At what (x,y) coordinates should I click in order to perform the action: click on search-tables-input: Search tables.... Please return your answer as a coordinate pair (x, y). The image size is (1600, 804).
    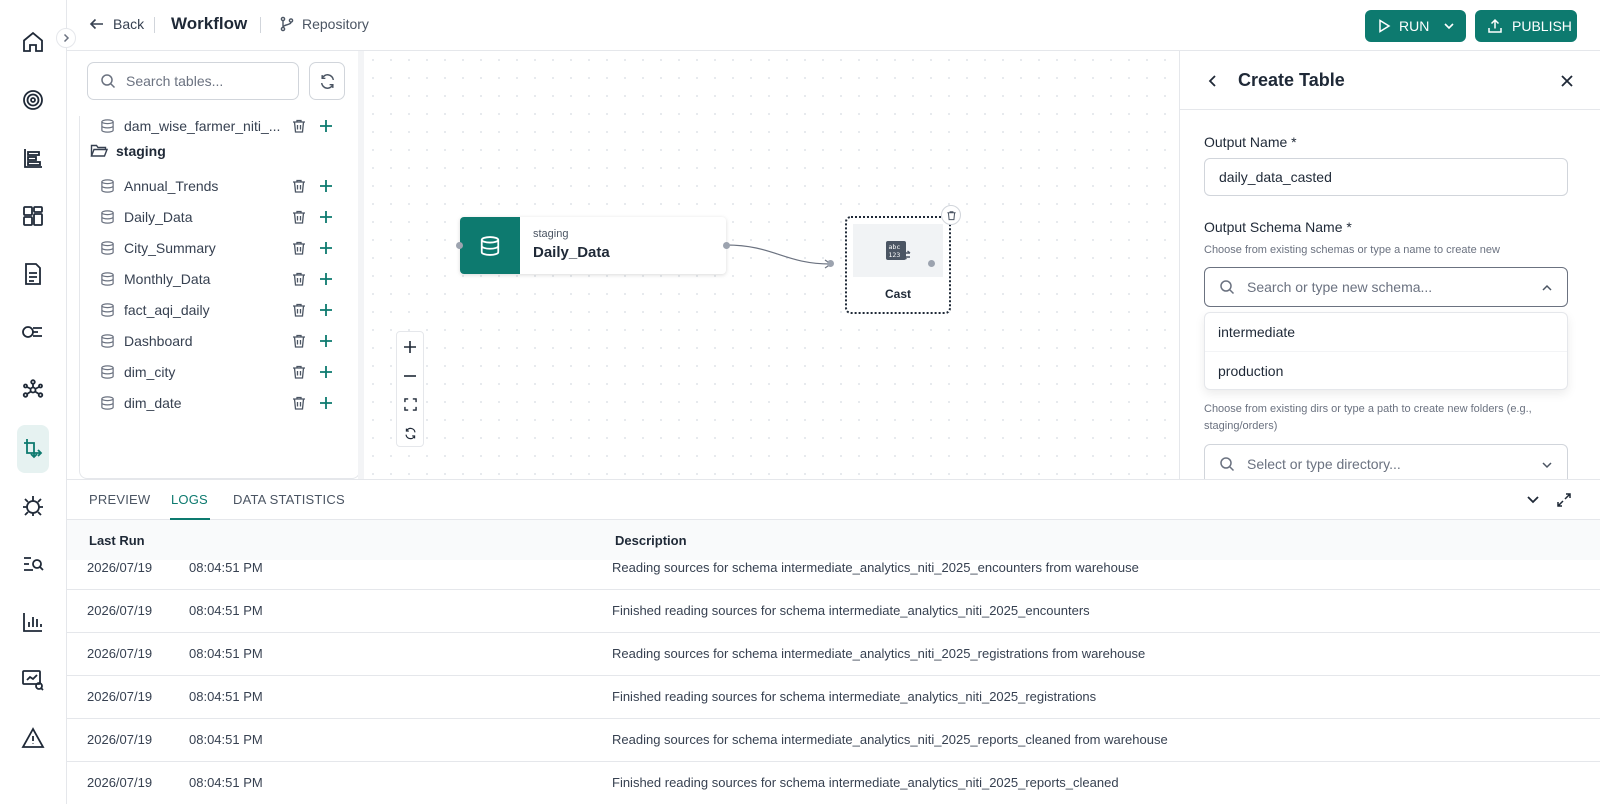
    Looking at the image, I should click on (193, 81).